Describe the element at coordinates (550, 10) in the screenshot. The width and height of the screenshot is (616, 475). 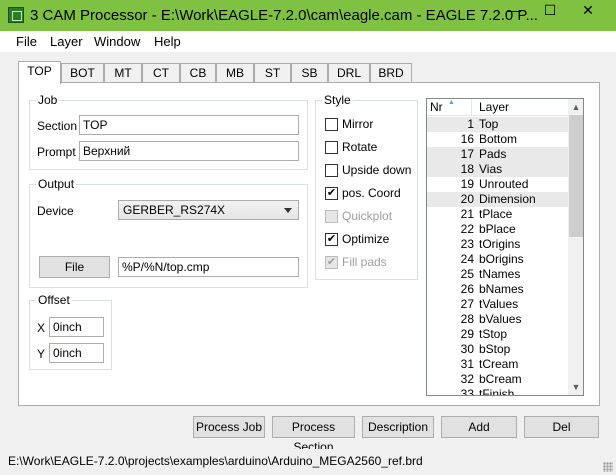
I see `maximize-button: ☐` at that location.